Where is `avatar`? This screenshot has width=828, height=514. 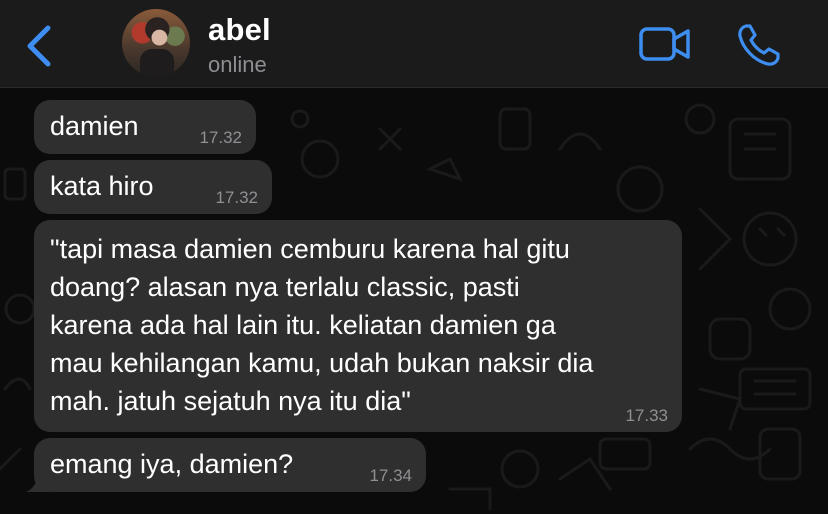 avatar is located at coordinates (156, 43).